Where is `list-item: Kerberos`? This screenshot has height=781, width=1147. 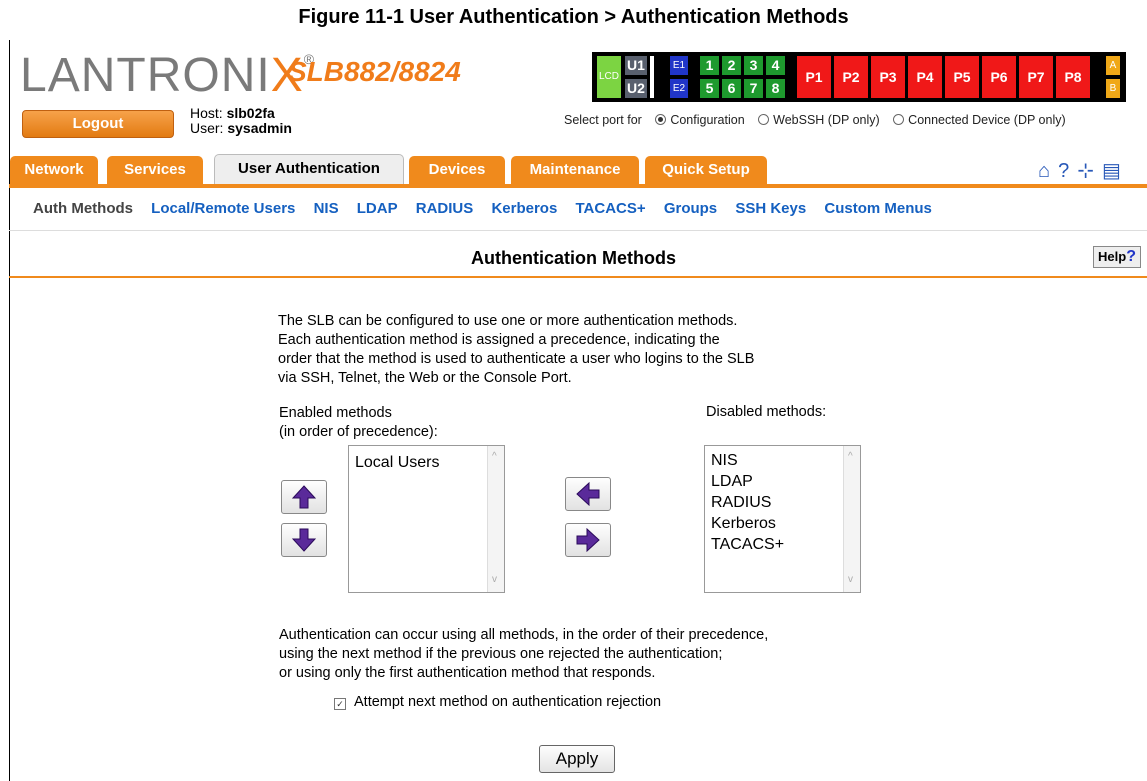
list-item: Kerberos is located at coordinates (782, 523).